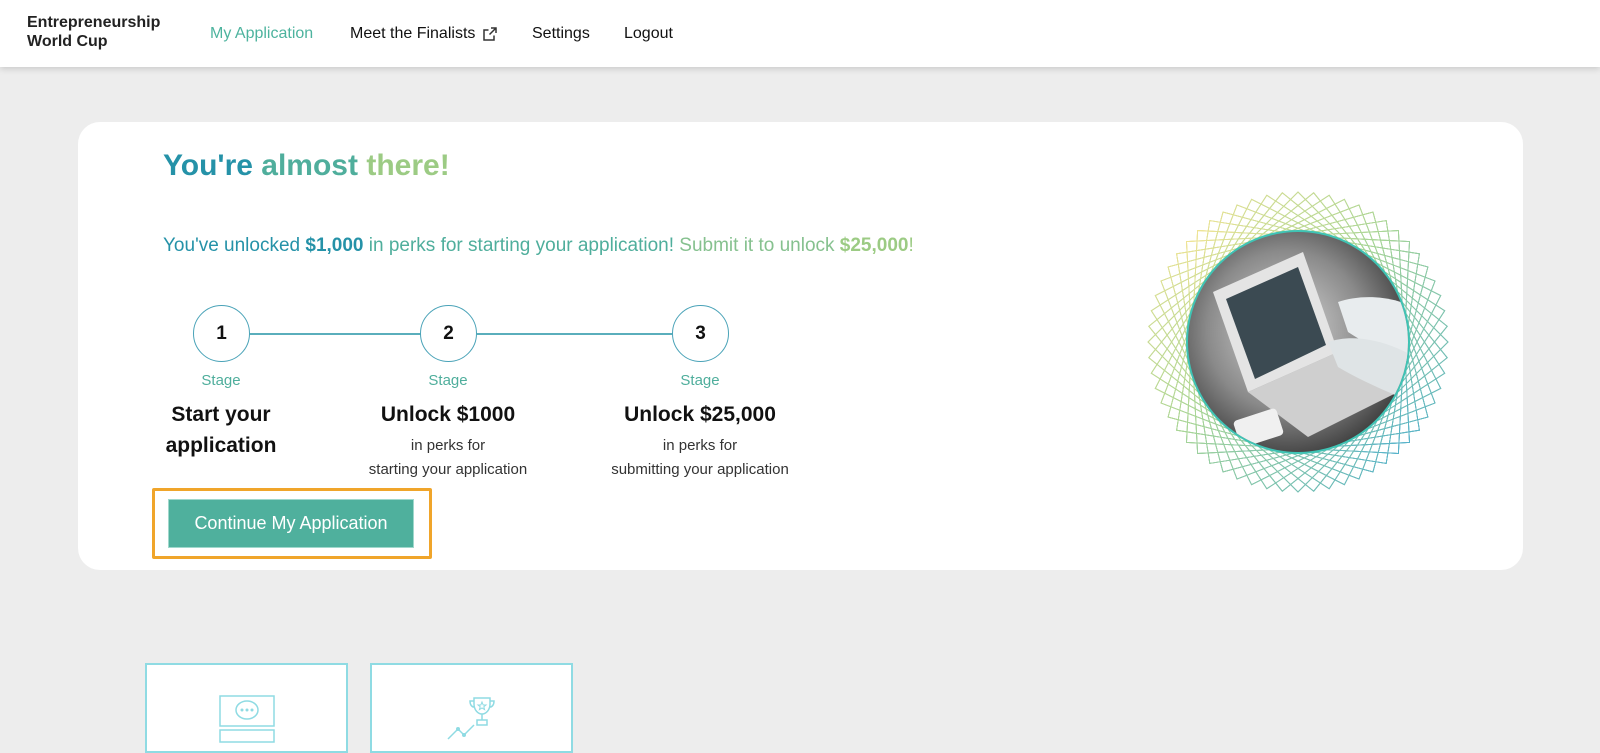  I want to click on nav-logout: Logout, so click(648, 34).